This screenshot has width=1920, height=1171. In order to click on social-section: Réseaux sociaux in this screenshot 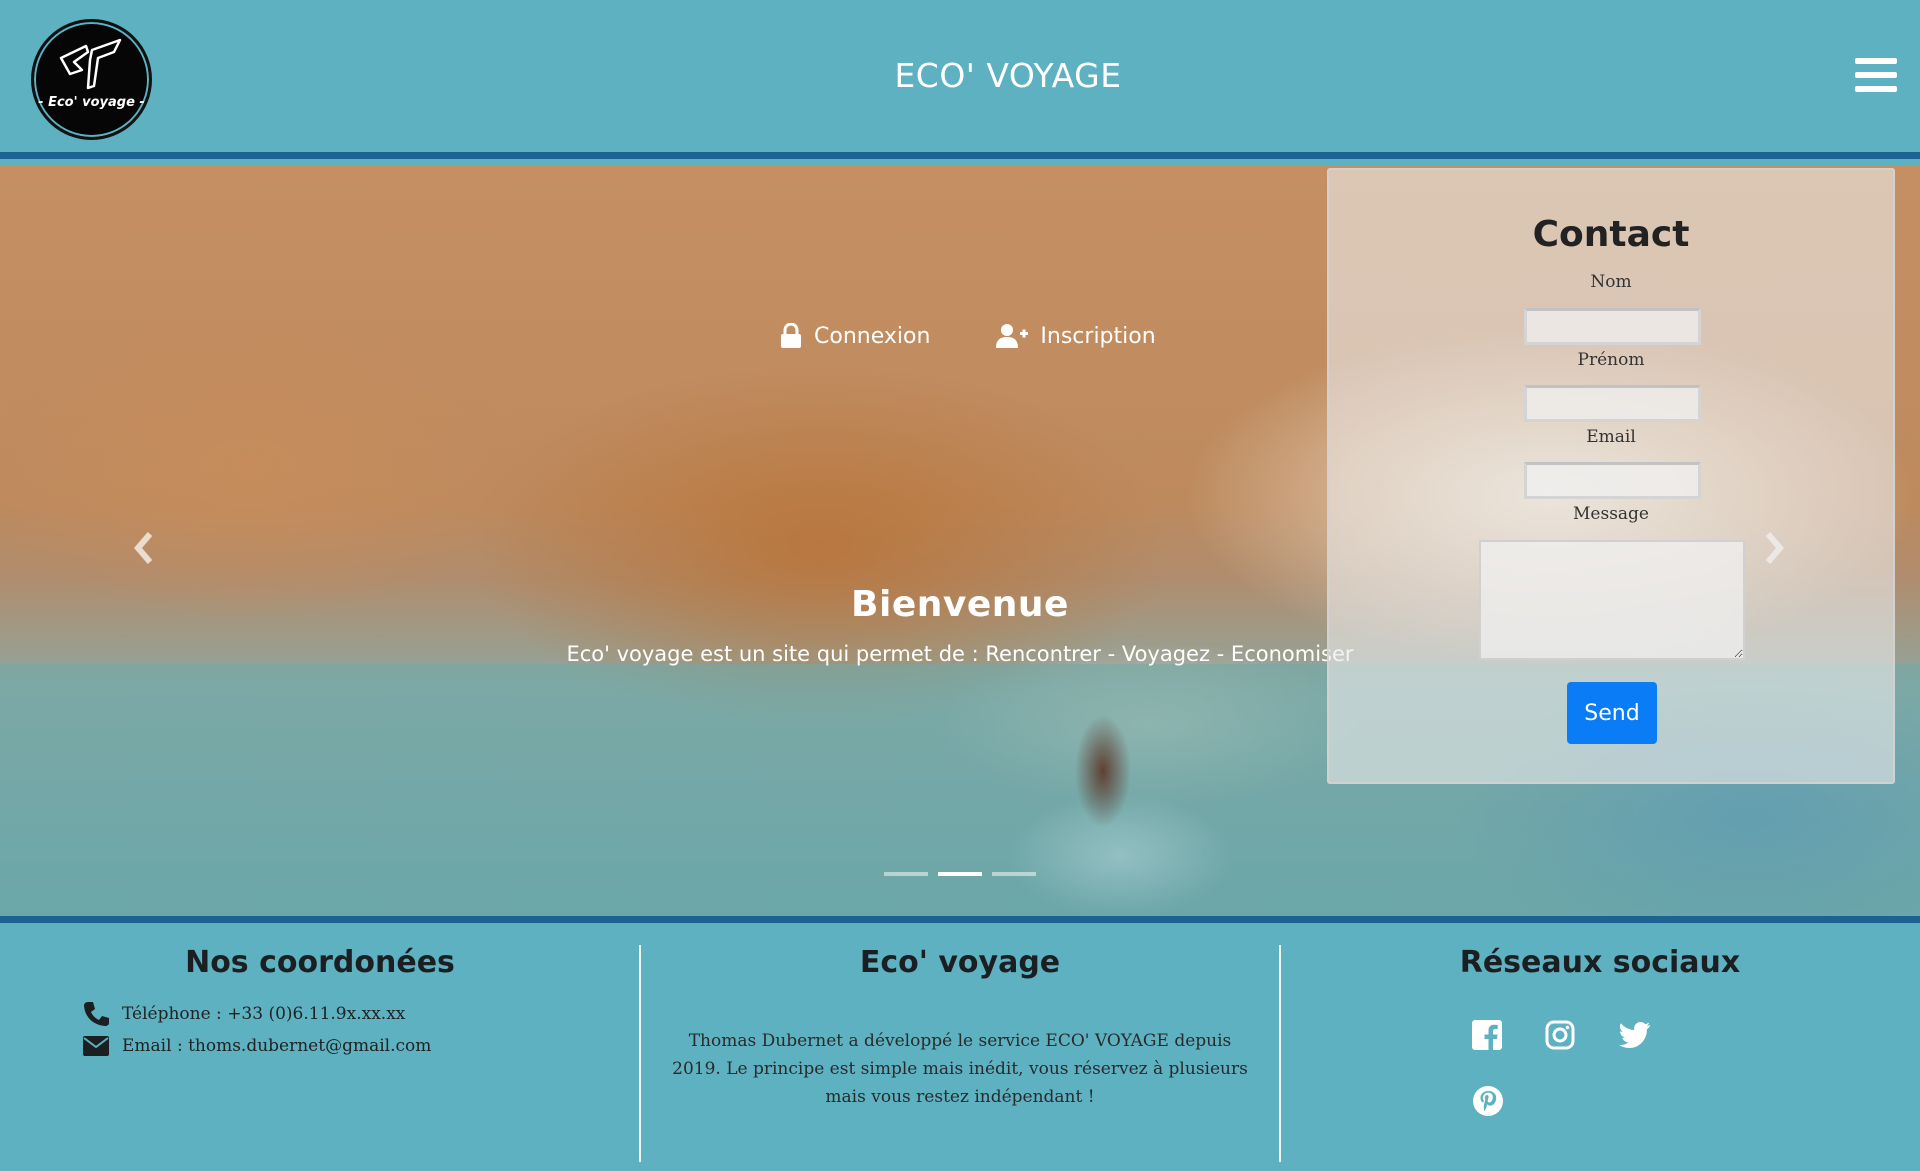, I will do `click(1600, 1047)`.